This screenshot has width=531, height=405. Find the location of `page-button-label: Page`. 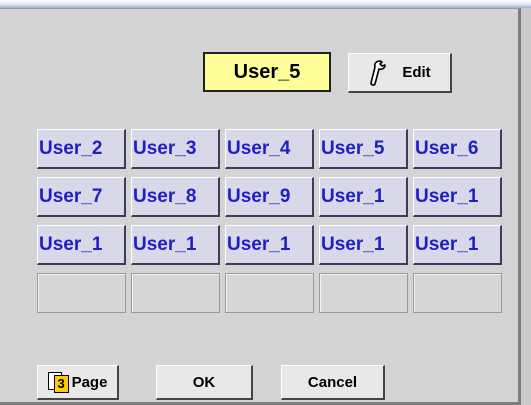

page-button-label: Page is located at coordinates (89, 382).